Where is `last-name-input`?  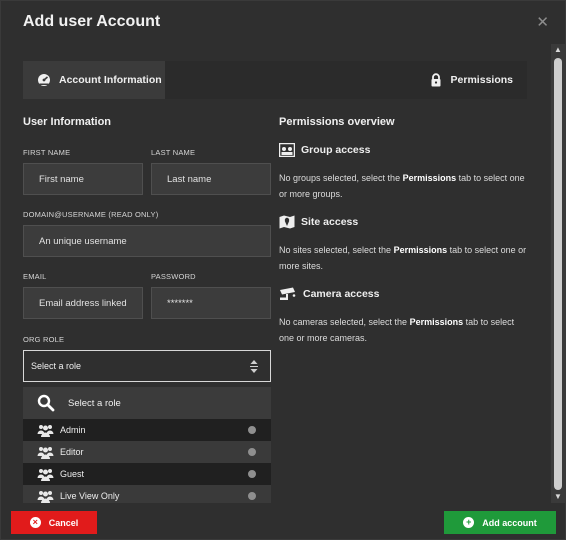
last-name-input is located at coordinates (211, 179).